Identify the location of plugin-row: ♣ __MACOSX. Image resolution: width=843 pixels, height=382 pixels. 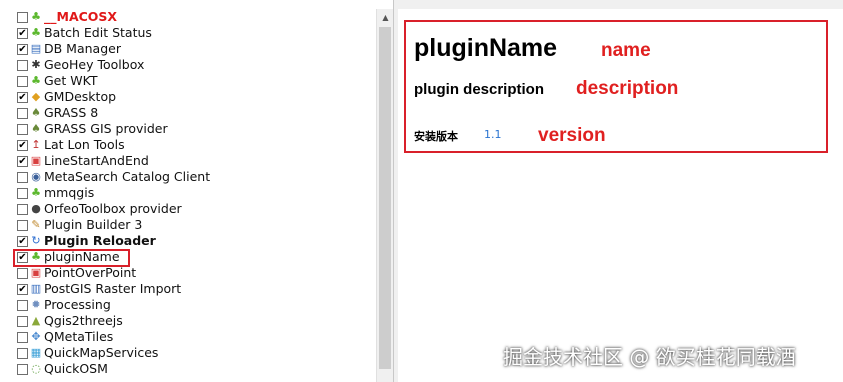
(188, 17).